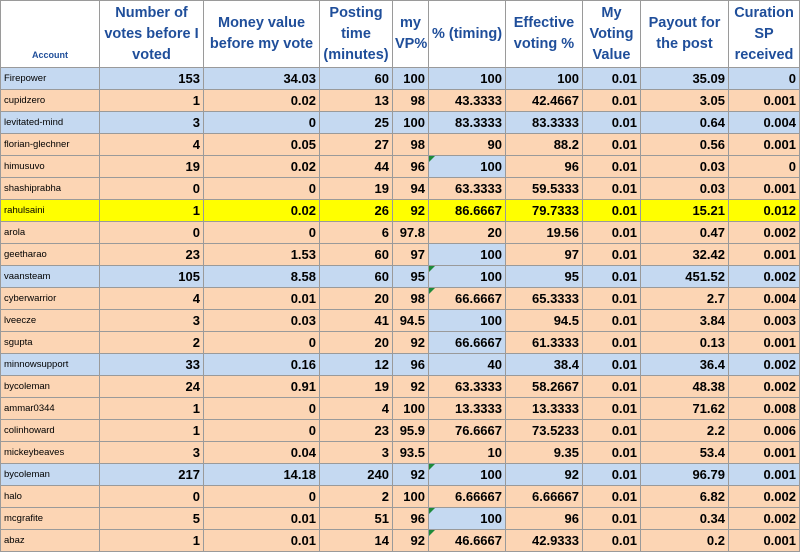  I want to click on vp-cell: 95, so click(410, 276).